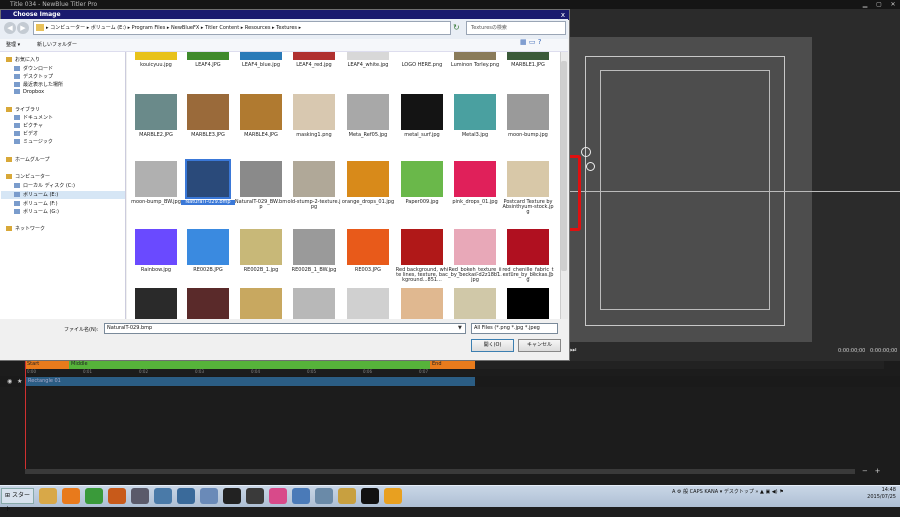  Describe the element at coordinates (879, 4) in the screenshot. I see `maximize-button: ▢` at that location.